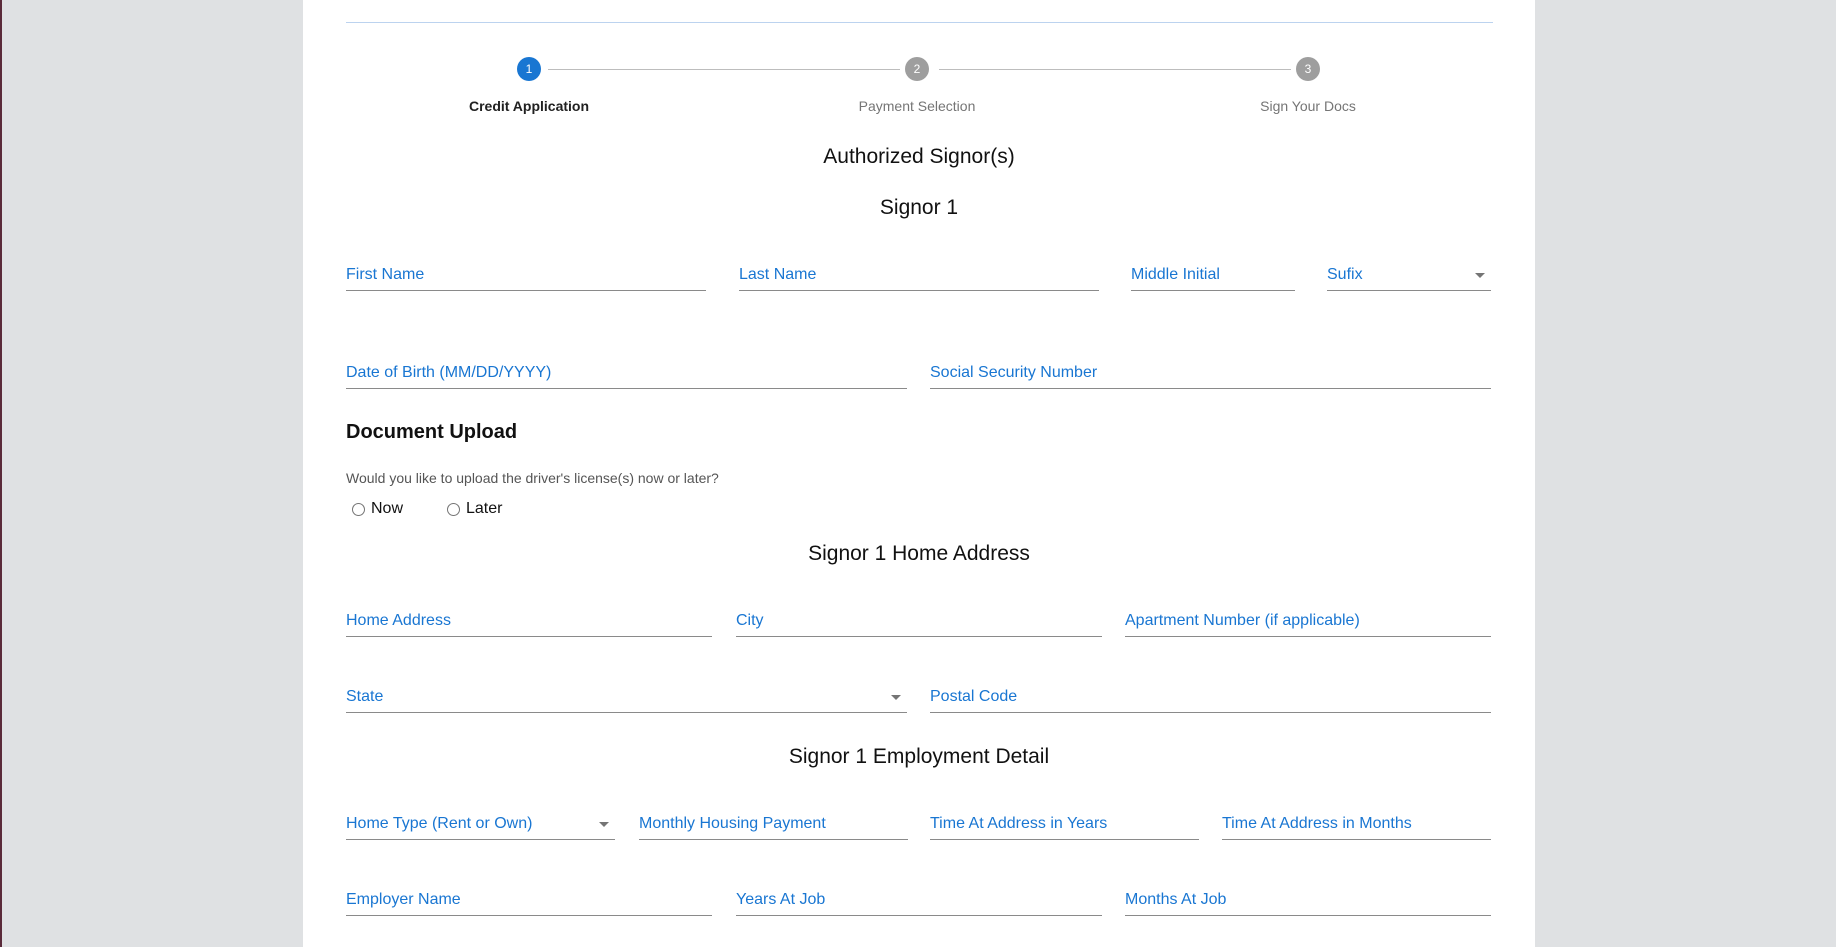 The height and width of the screenshot is (947, 1836). I want to click on time-months-field: Time At Address in Months, so click(1356, 822).